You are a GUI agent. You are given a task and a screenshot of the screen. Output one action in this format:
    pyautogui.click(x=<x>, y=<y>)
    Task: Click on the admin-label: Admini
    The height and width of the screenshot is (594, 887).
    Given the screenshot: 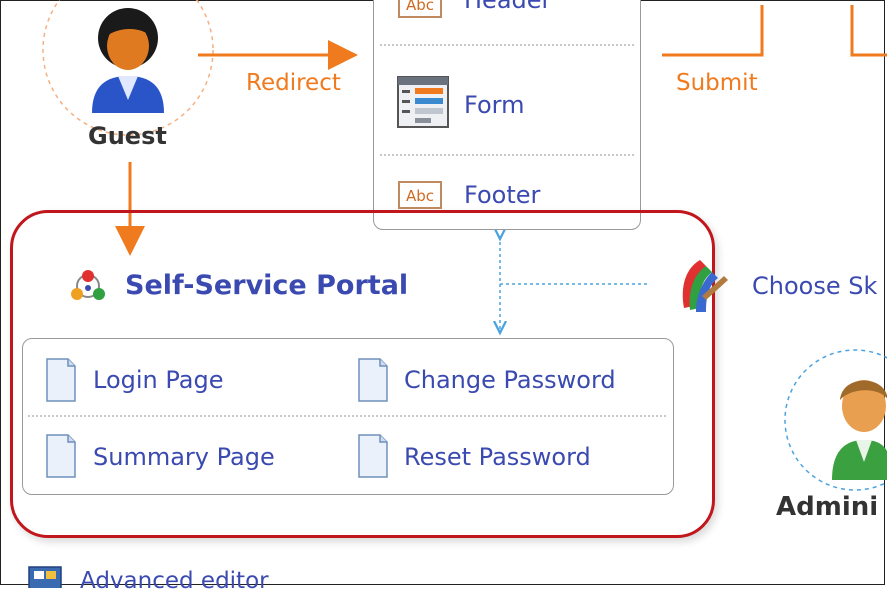 What is the action you would take?
    pyautogui.click(x=827, y=507)
    